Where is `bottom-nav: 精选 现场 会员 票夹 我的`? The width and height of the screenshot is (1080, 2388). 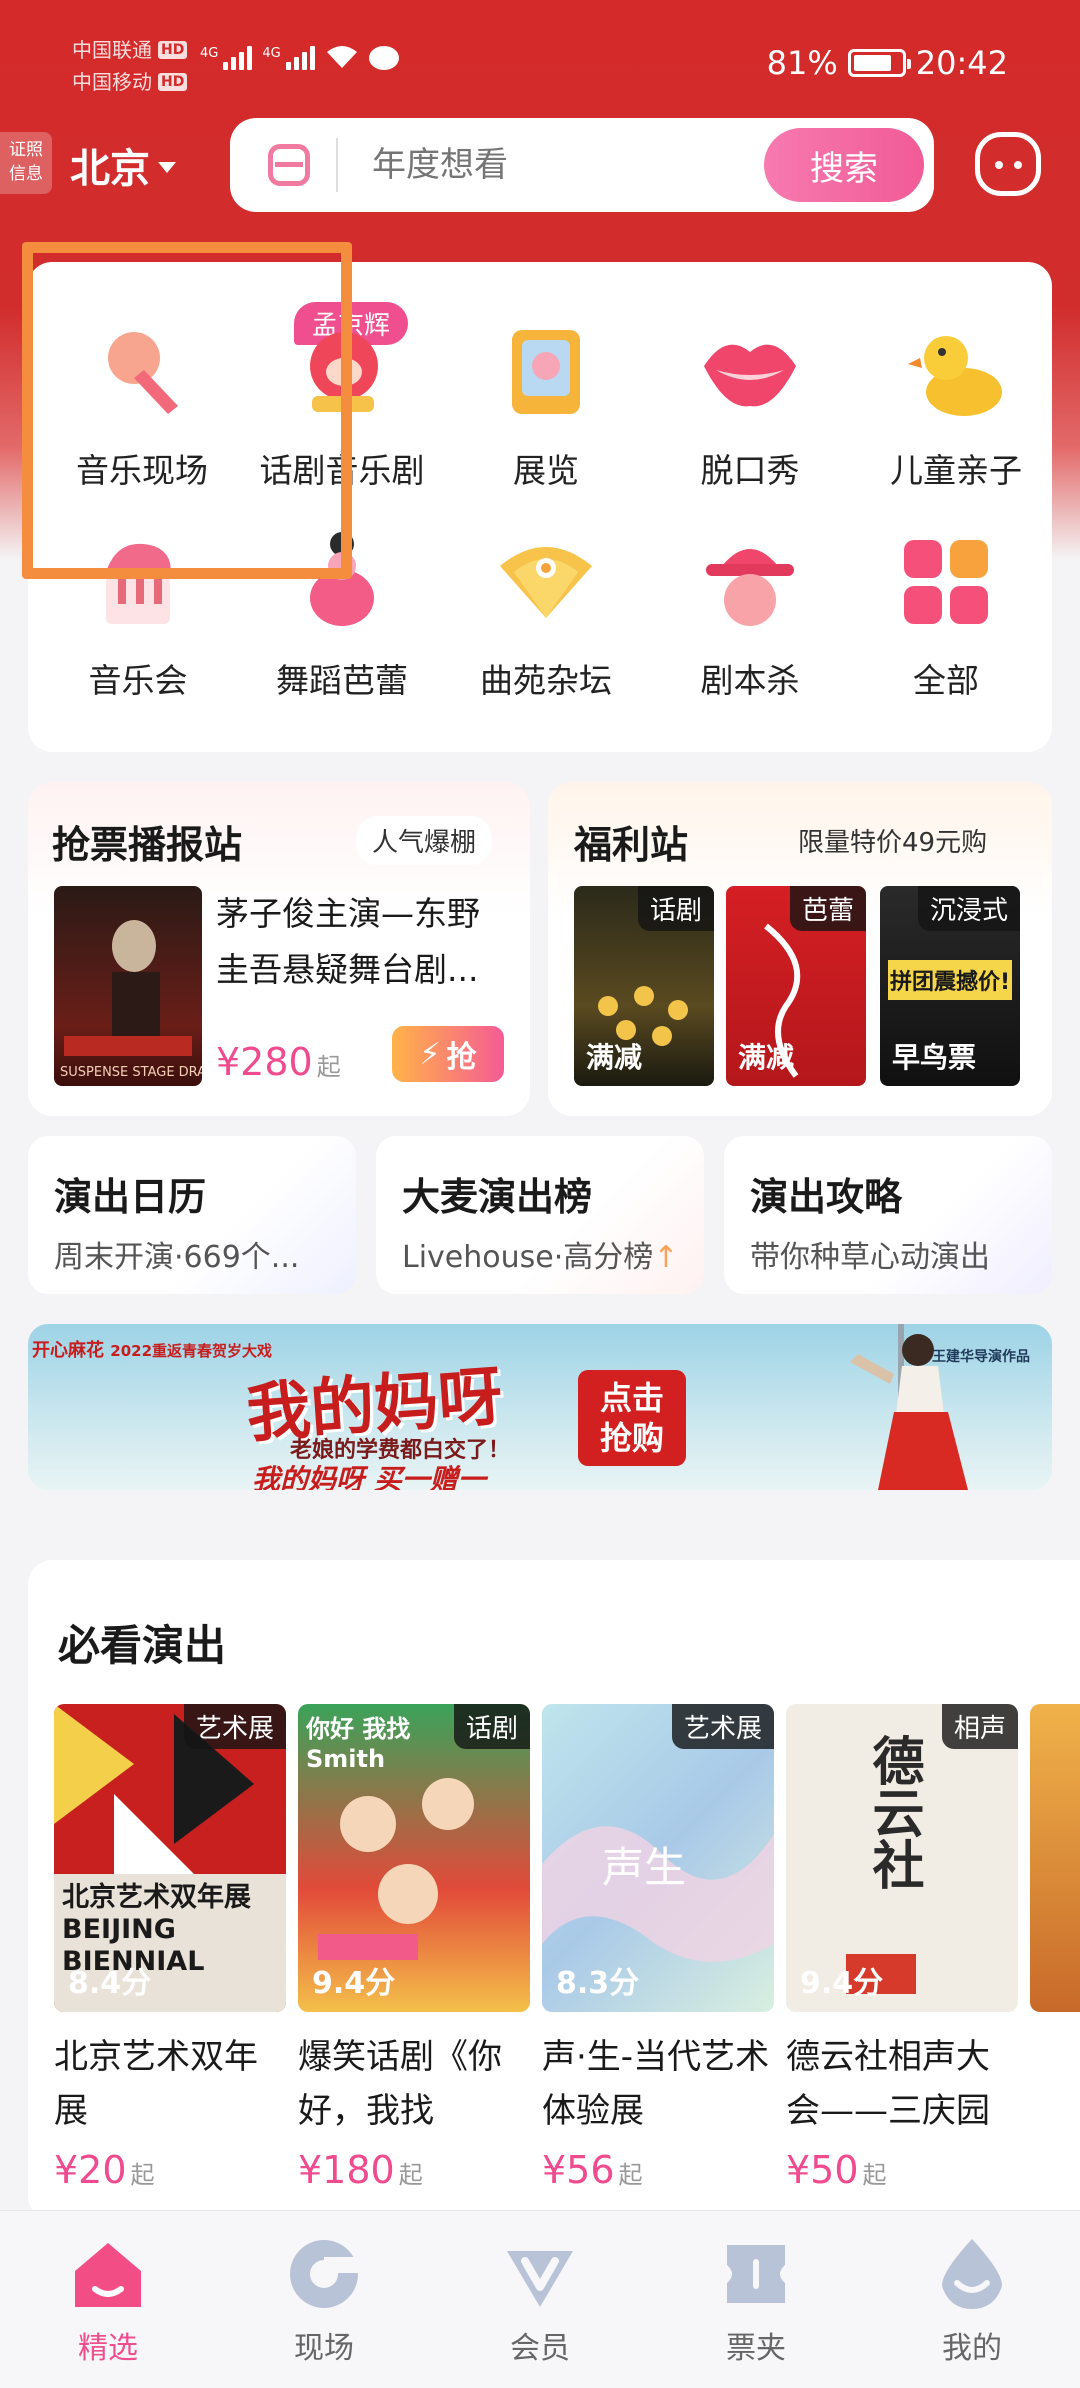 bottom-nav: 精选 现场 会员 票夹 我的 is located at coordinates (540, 2299).